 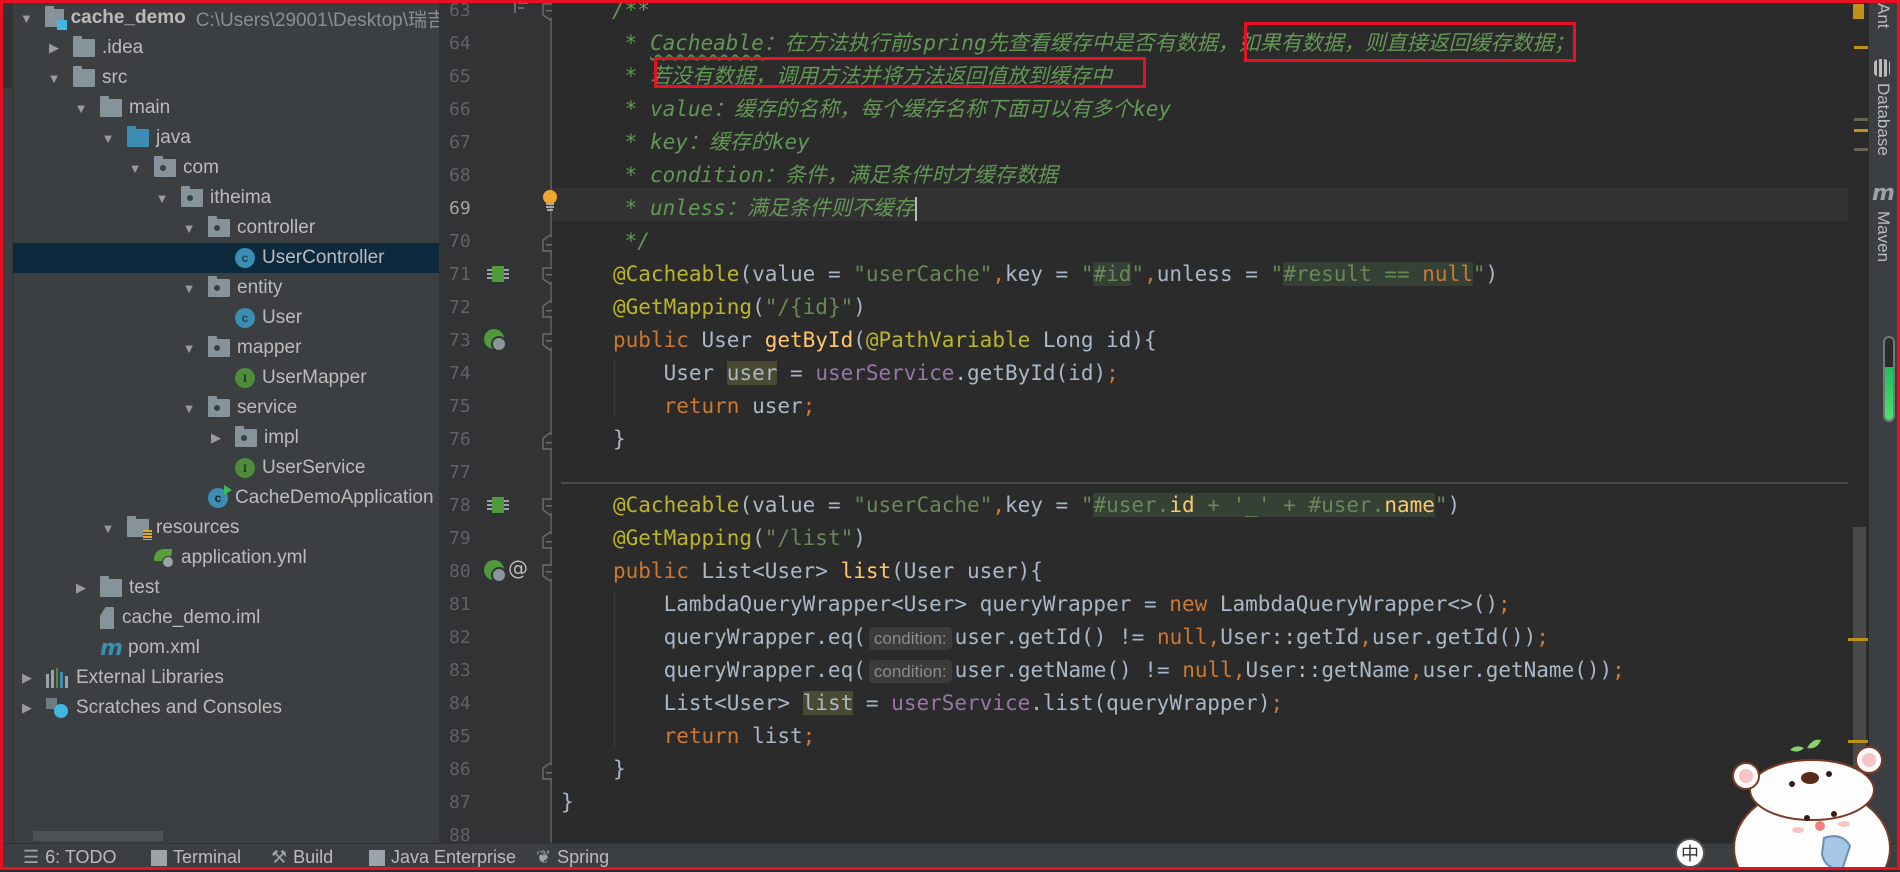 What do you see at coordinates (460, 703) in the screenshot?
I see `line-number: 84` at bounding box center [460, 703].